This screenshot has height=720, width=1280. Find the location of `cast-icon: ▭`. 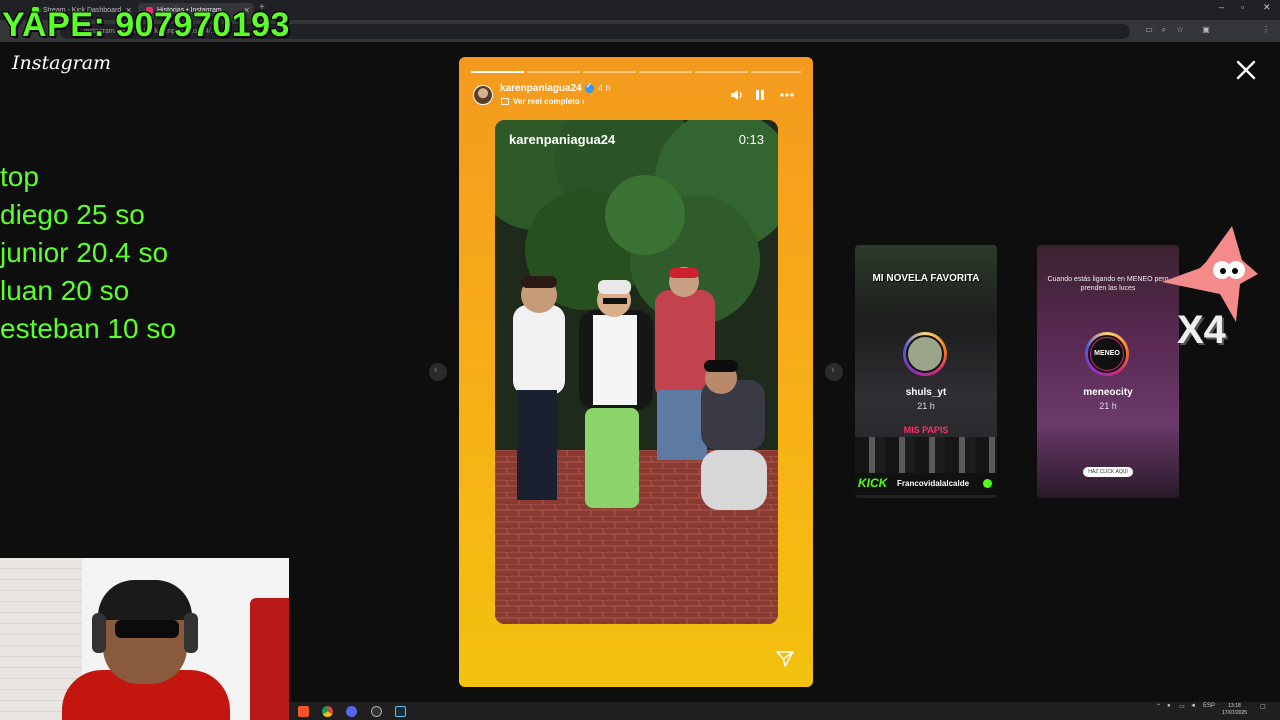

cast-icon: ▭ is located at coordinates (1149, 30).